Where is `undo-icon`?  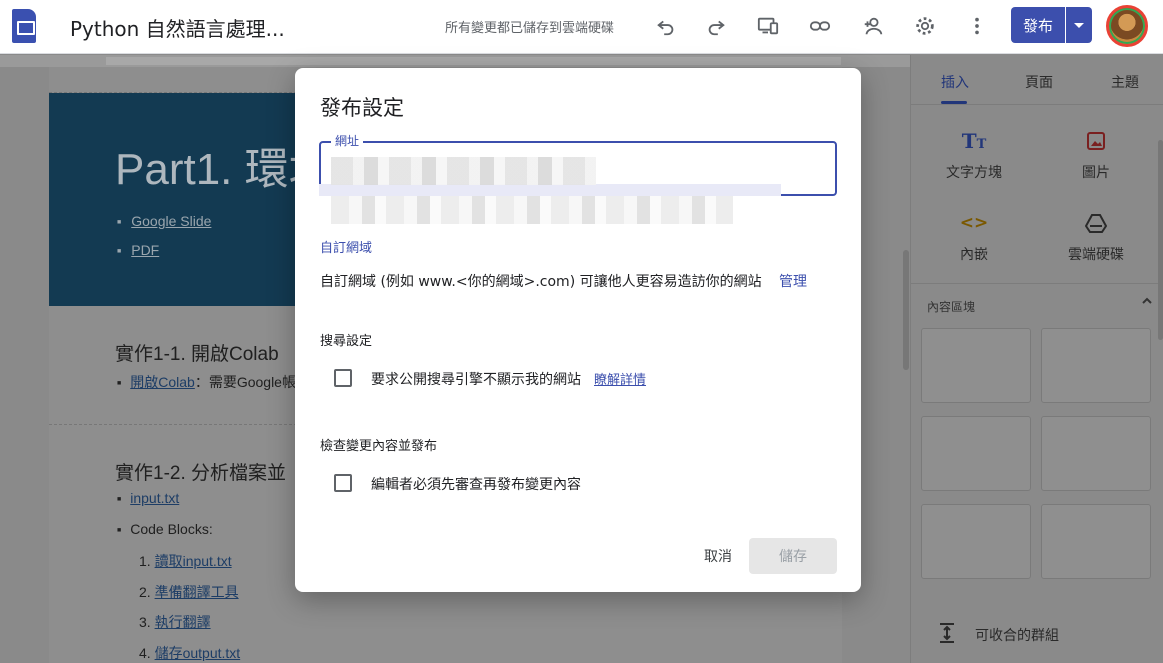
undo-icon is located at coordinates (666, 26).